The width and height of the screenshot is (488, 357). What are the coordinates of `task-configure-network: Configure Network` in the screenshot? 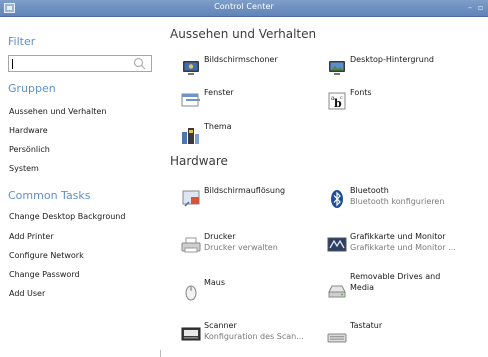 It's located at (46, 255).